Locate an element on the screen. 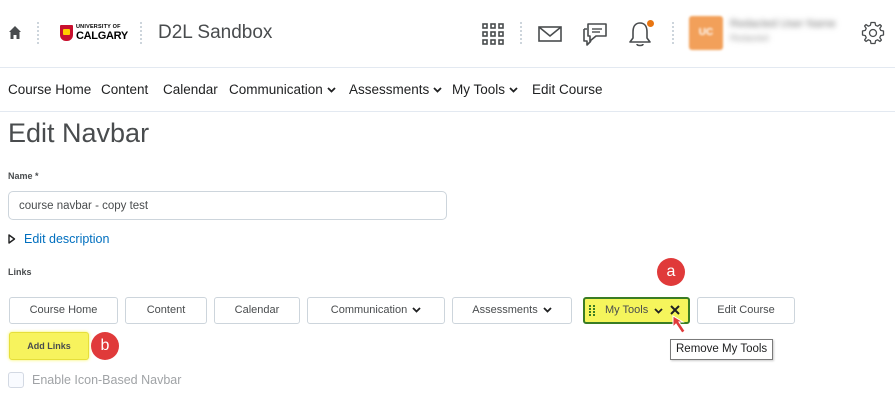 This screenshot has height=410, width=895. link-assessments: Assessments is located at coordinates (512, 310).